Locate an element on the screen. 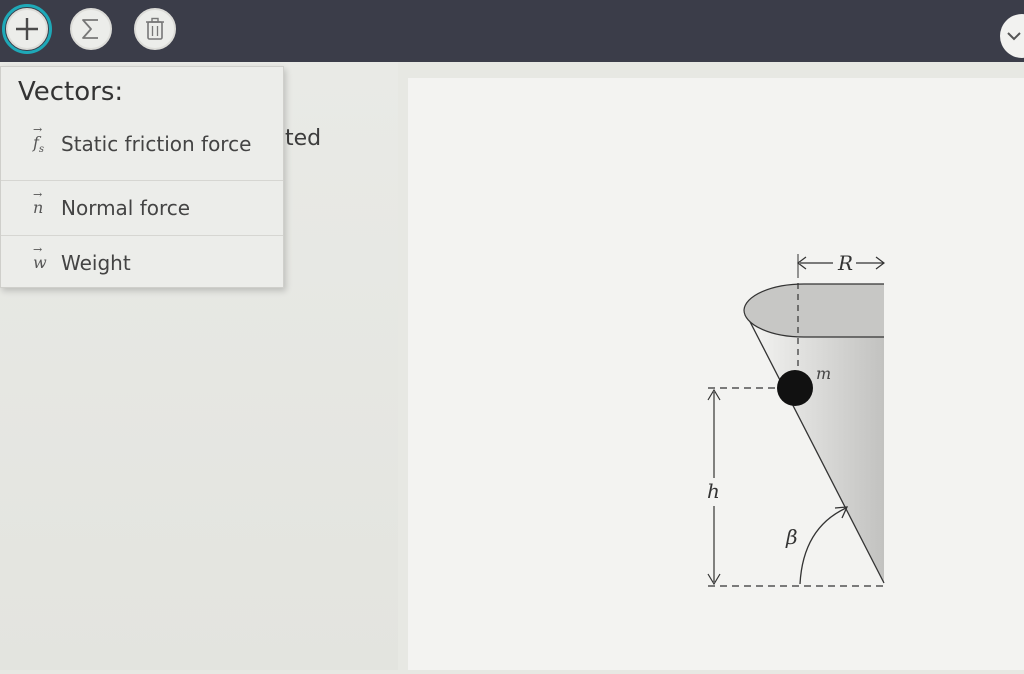 Image resolution: width=1024 pixels, height=674 pixels. plus-icon is located at coordinates (27, 29).